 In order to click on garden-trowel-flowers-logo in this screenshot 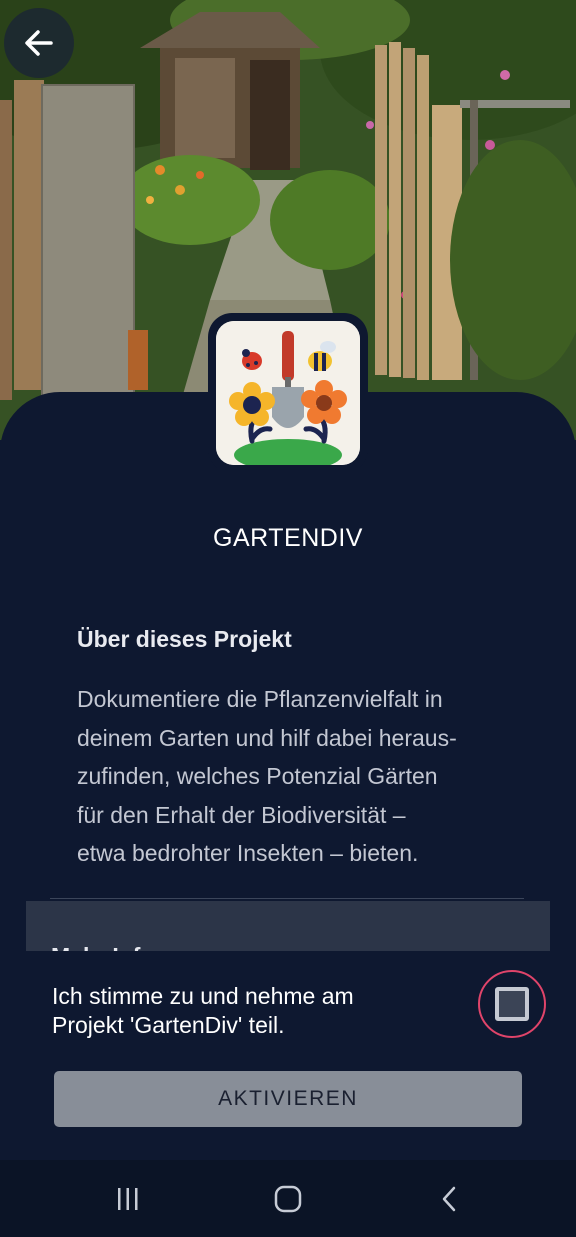, I will do `click(288, 393)`.